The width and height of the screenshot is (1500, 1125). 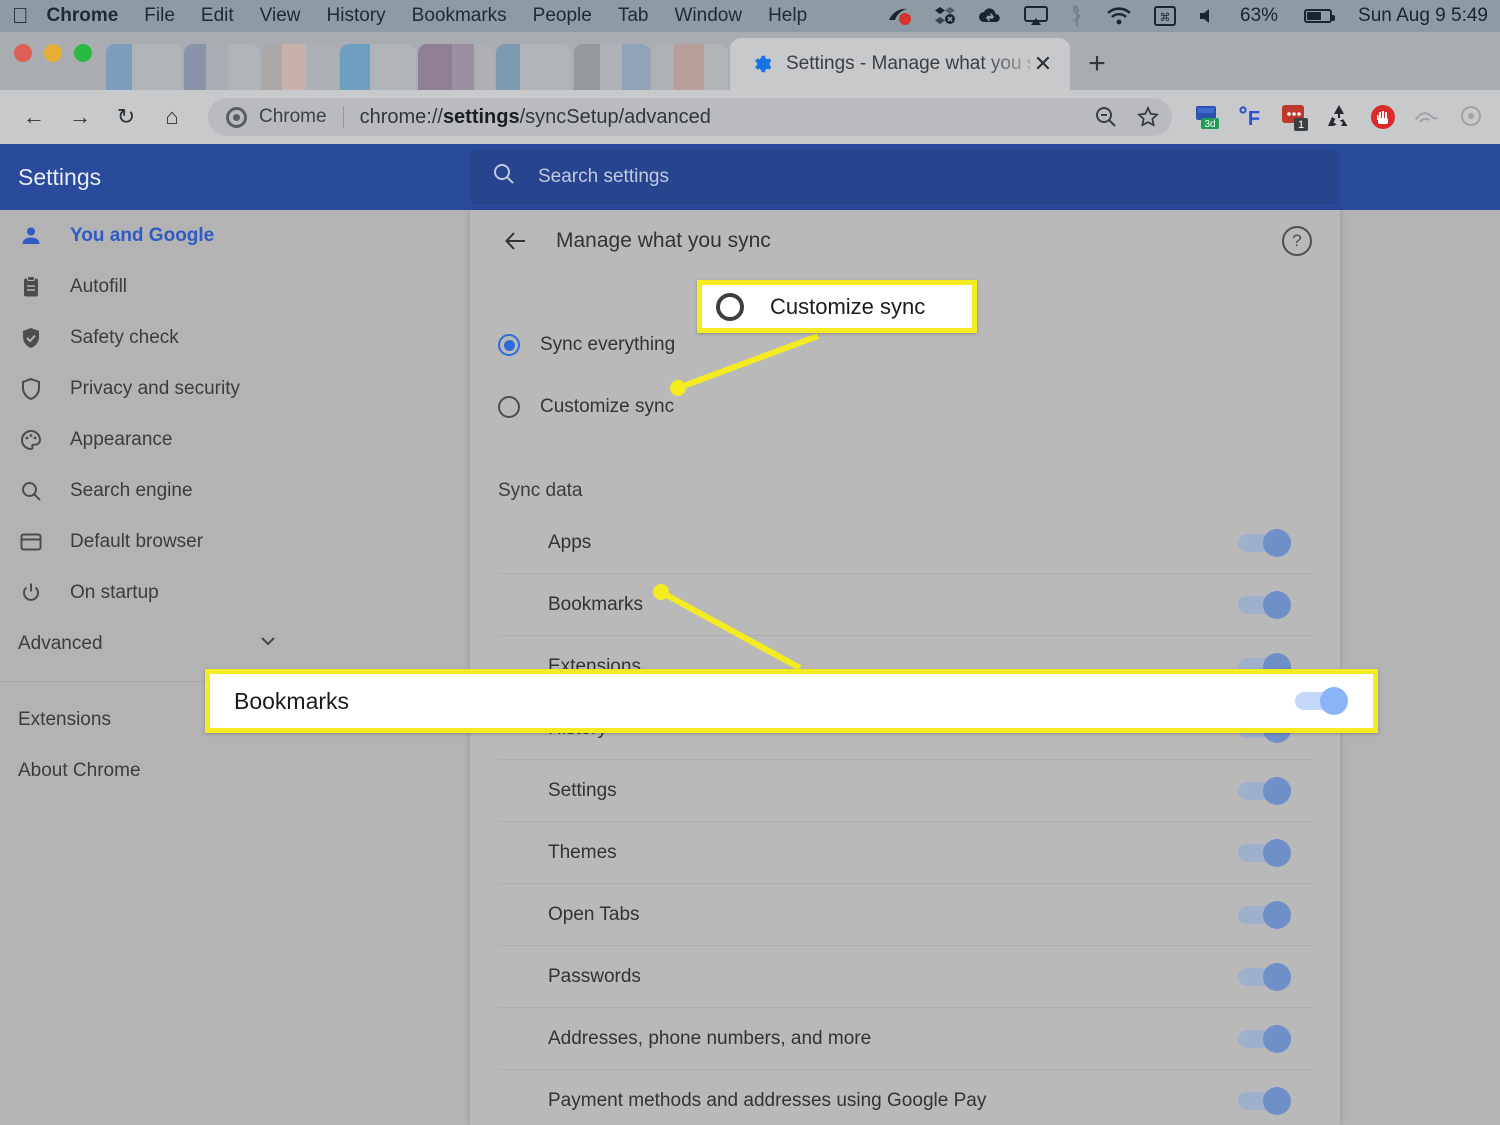 I want to click on sidebar-item-safety-check: Safety check, so click(x=235, y=337).